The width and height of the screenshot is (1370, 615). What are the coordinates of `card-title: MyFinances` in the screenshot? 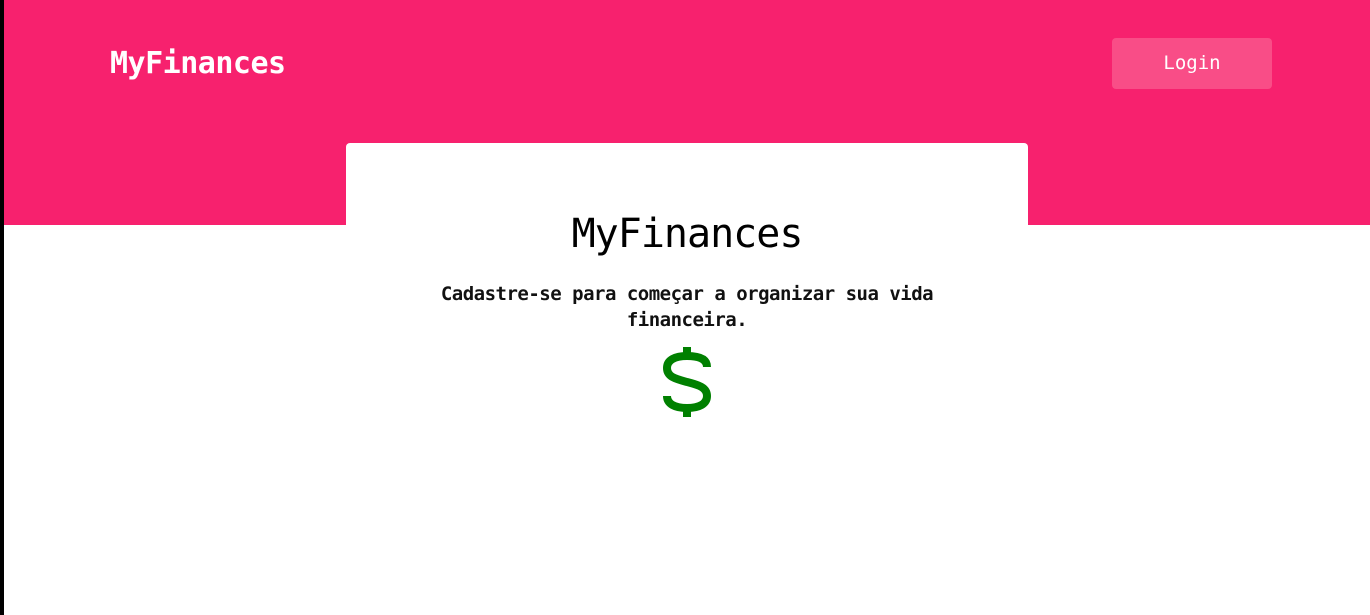 It's located at (687, 234).